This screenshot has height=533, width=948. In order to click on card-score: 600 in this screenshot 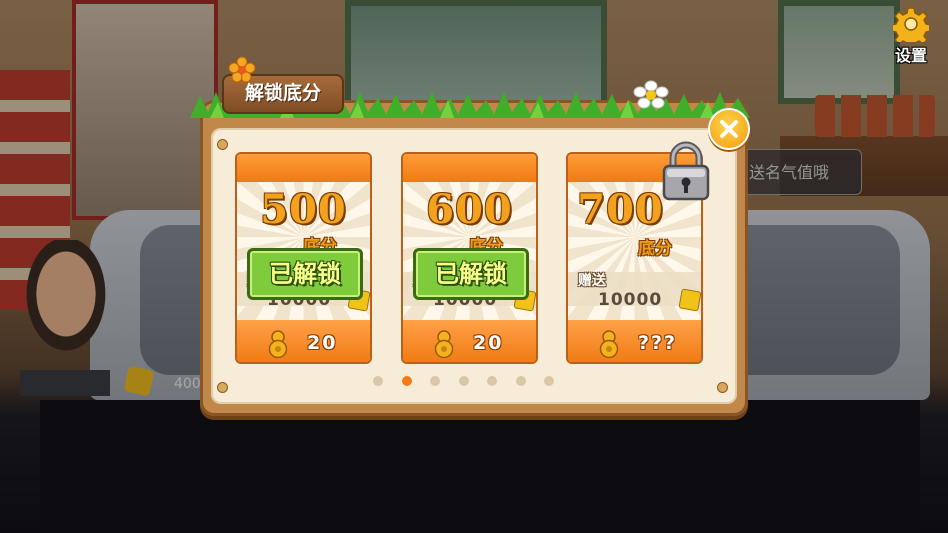, I will do `click(469, 209)`.